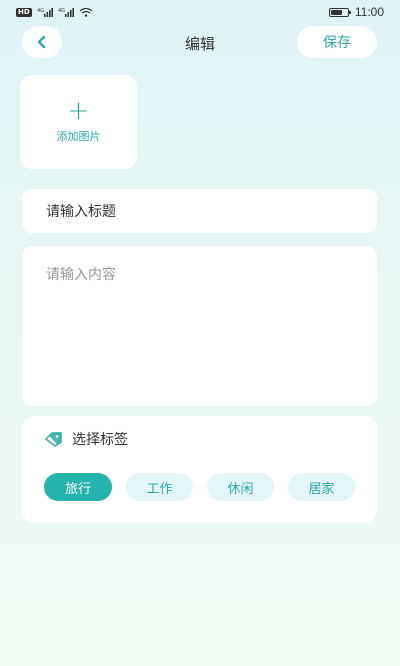 This screenshot has height=666, width=400. Describe the element at coordinates (369, 12) in the screenshot. I see `status-time: 11:00` at that location.